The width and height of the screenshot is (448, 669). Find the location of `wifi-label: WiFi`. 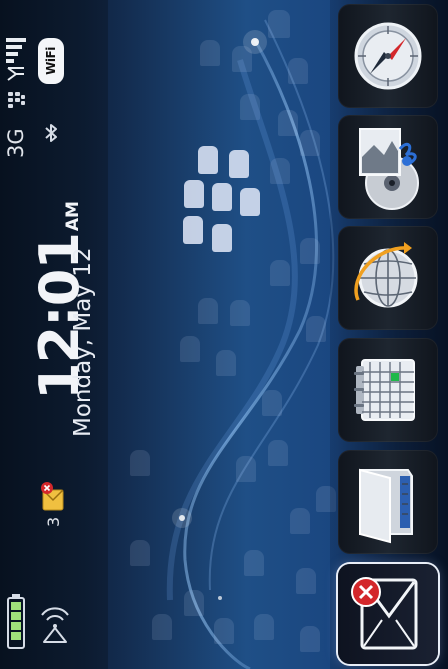

wifi-label: WiFi is located at coordinates (51, 61).